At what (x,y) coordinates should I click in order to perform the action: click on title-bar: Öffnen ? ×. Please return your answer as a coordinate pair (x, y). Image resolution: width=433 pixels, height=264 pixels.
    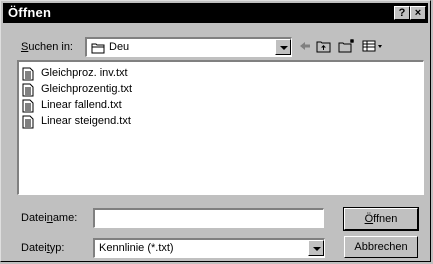
    Looking at the image, I should click on (215, 13).